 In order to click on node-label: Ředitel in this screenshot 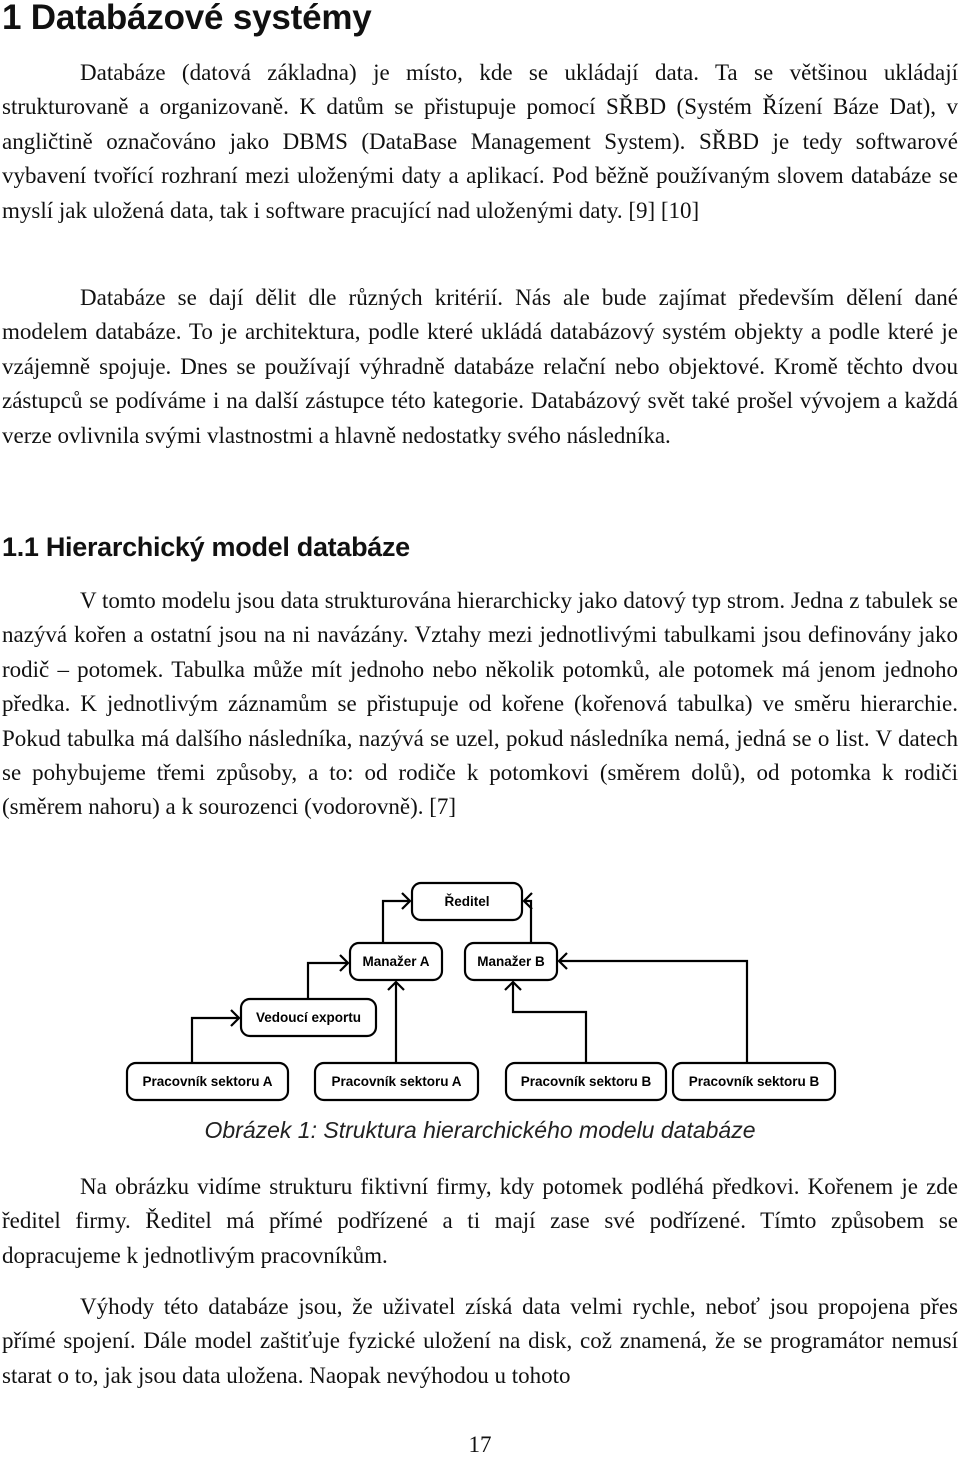, I will do `click(466, 901)`.